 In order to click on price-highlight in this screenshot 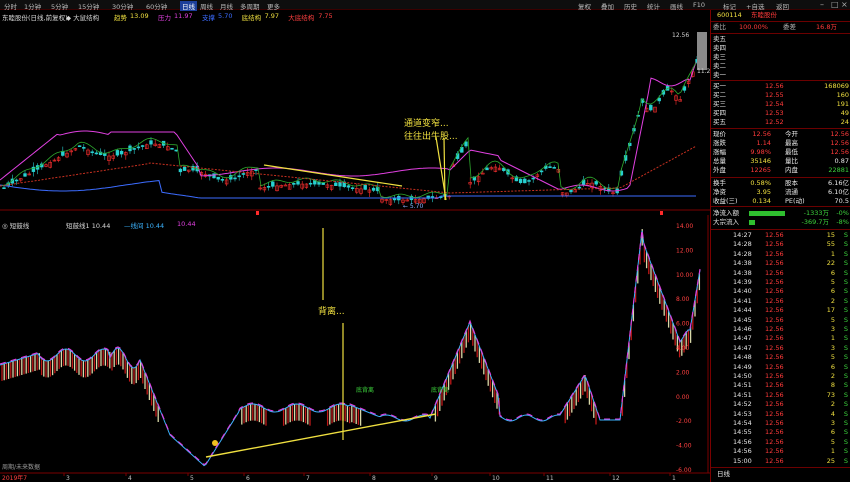, I will do `click(702, 51)`.